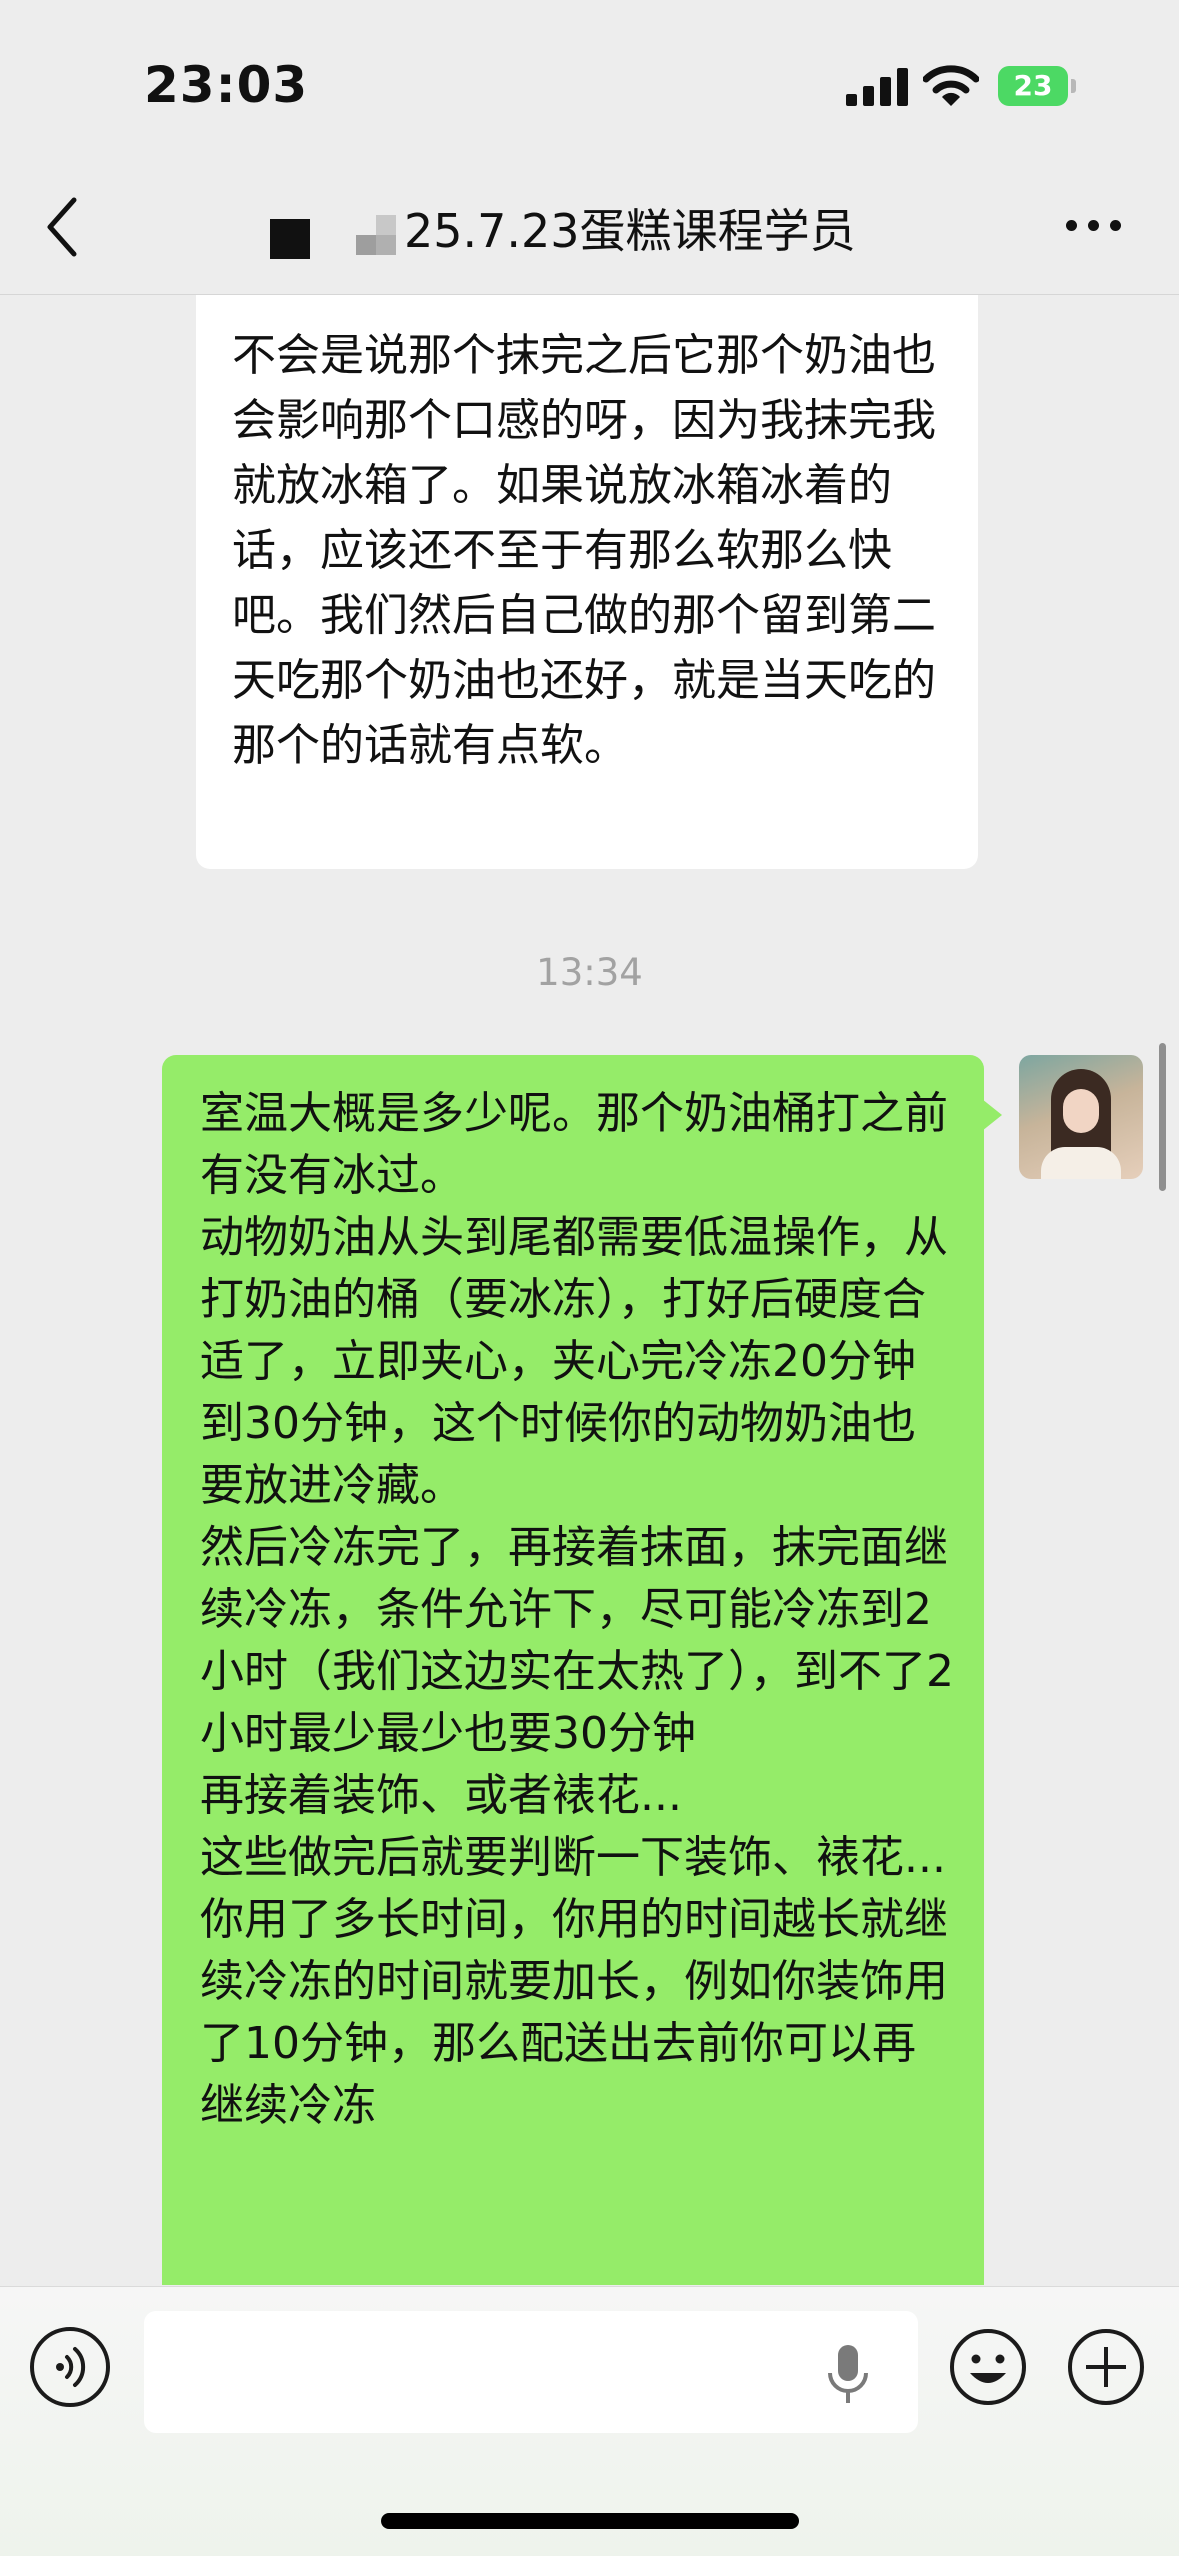 This screenshot has width=1179, height=2556. What do you see at coordinates (376, 235) in the screenshot?
I see `redacted-mosaic` at bounding box center [376, 235].